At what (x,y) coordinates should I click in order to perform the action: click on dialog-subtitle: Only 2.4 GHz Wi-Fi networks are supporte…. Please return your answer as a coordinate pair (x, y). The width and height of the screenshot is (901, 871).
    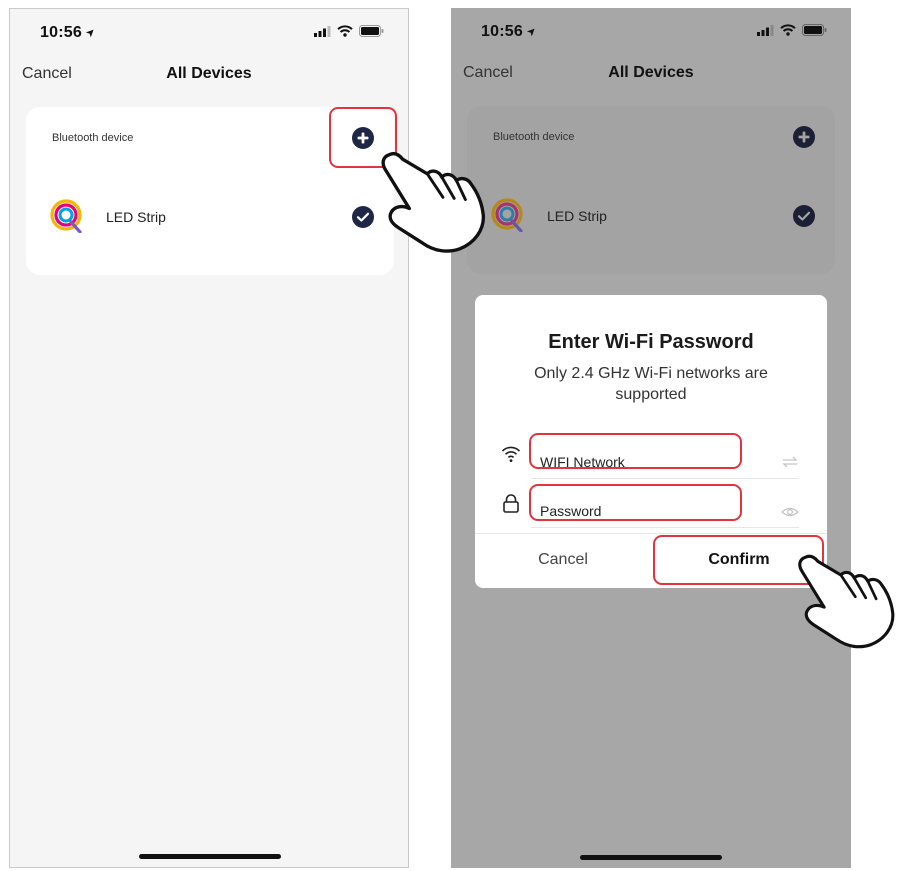
    Looking at the image, I should click on (651, 384).